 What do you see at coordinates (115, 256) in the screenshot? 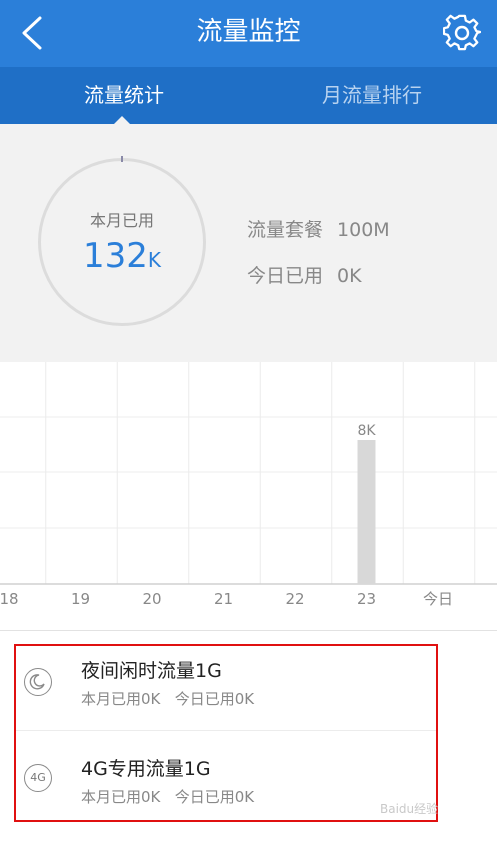
I see `month-used-number: 132` at bounding box center [115, 256].